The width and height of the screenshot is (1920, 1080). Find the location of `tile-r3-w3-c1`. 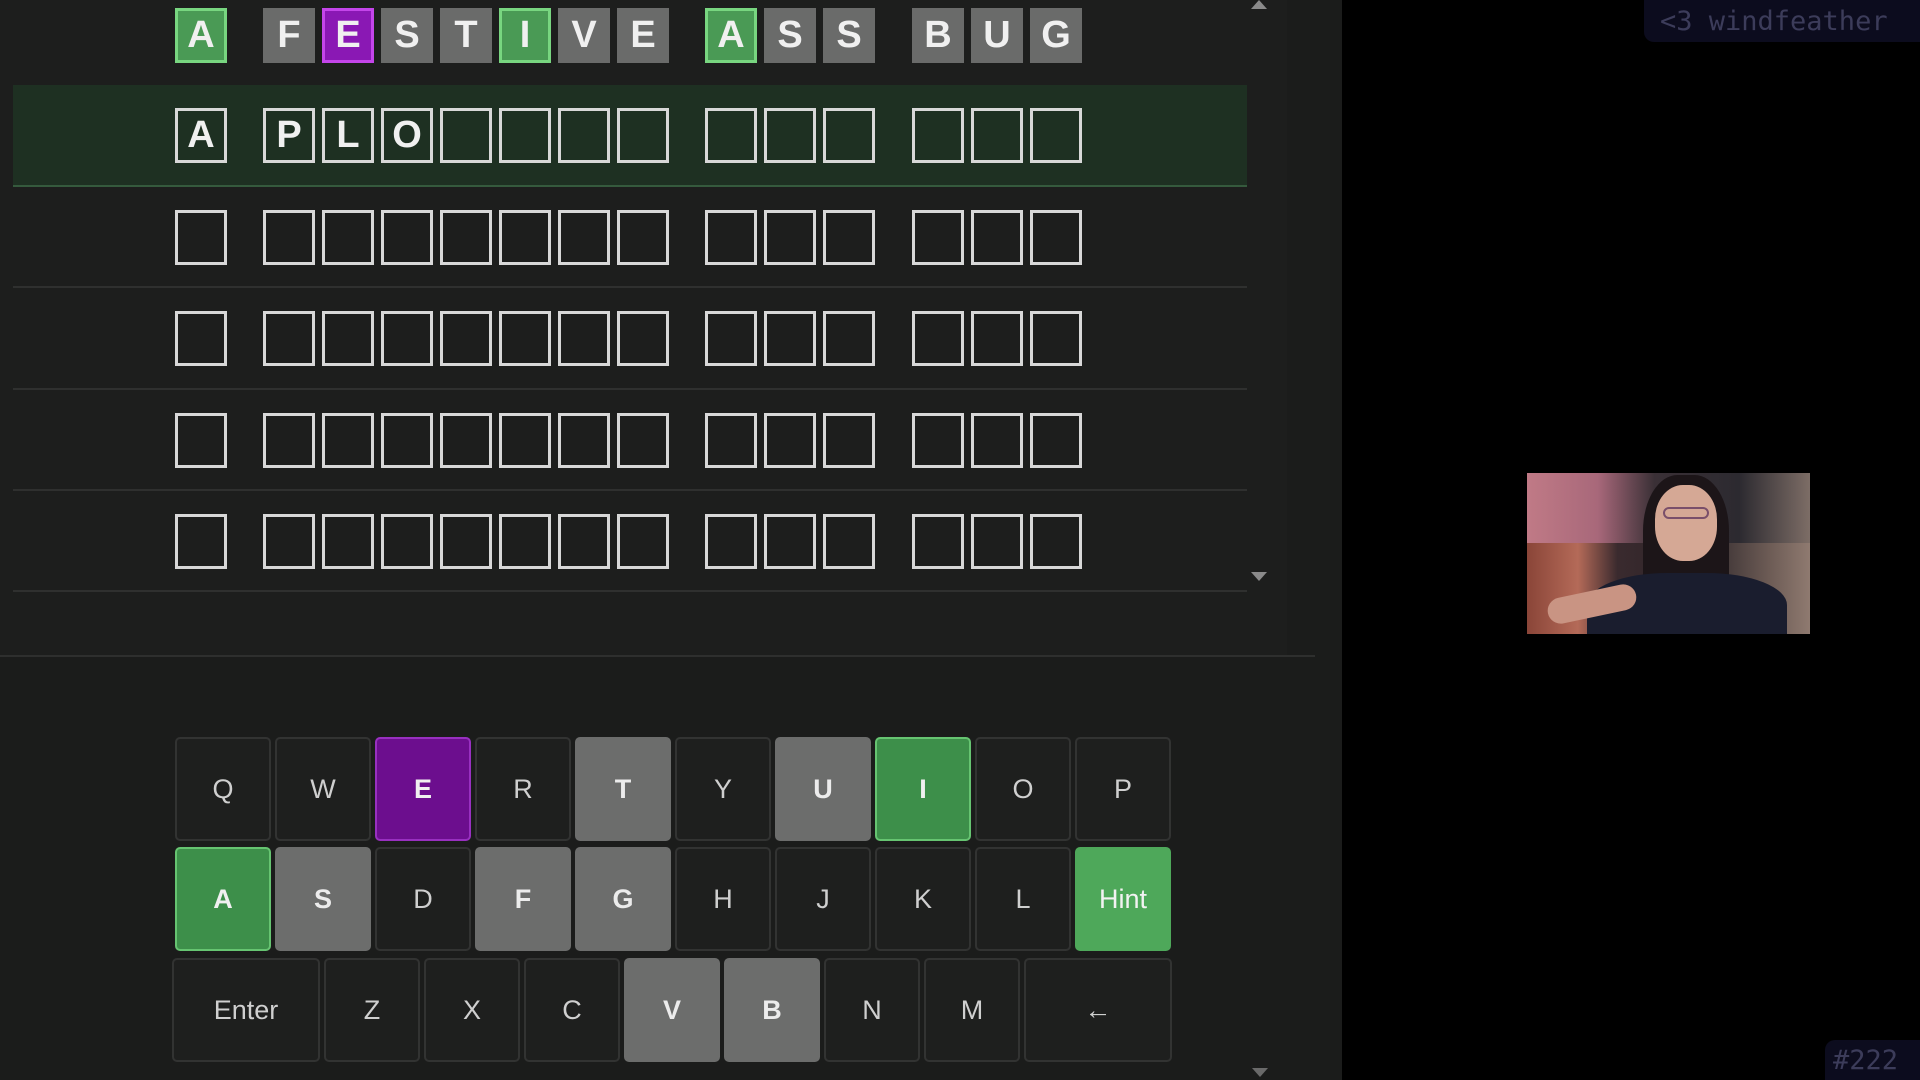

tile-r3-w3-c1 is located at coordinates (731, 237).